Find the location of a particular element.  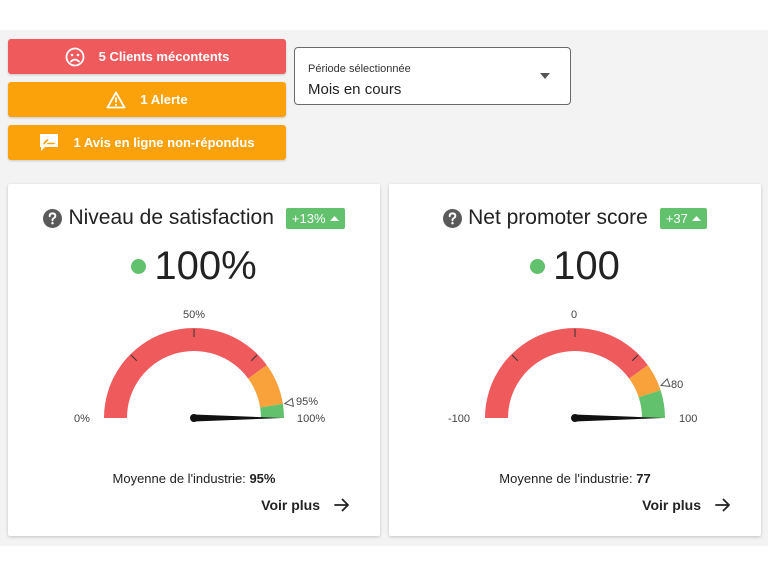

nps-gauge: -100 0 80 100 is located at coordinates (572, 367).